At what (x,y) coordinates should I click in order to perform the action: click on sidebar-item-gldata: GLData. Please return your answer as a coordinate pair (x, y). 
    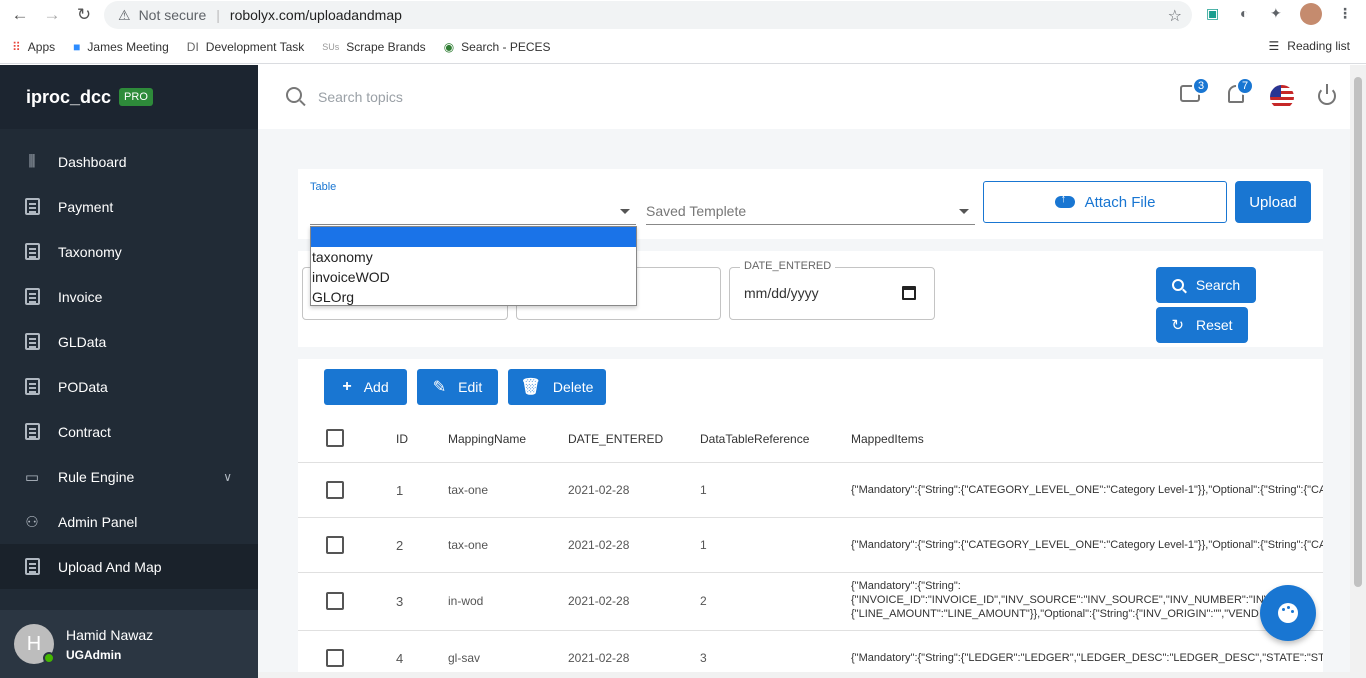
    Looking at the image, I should click on (129, 341).